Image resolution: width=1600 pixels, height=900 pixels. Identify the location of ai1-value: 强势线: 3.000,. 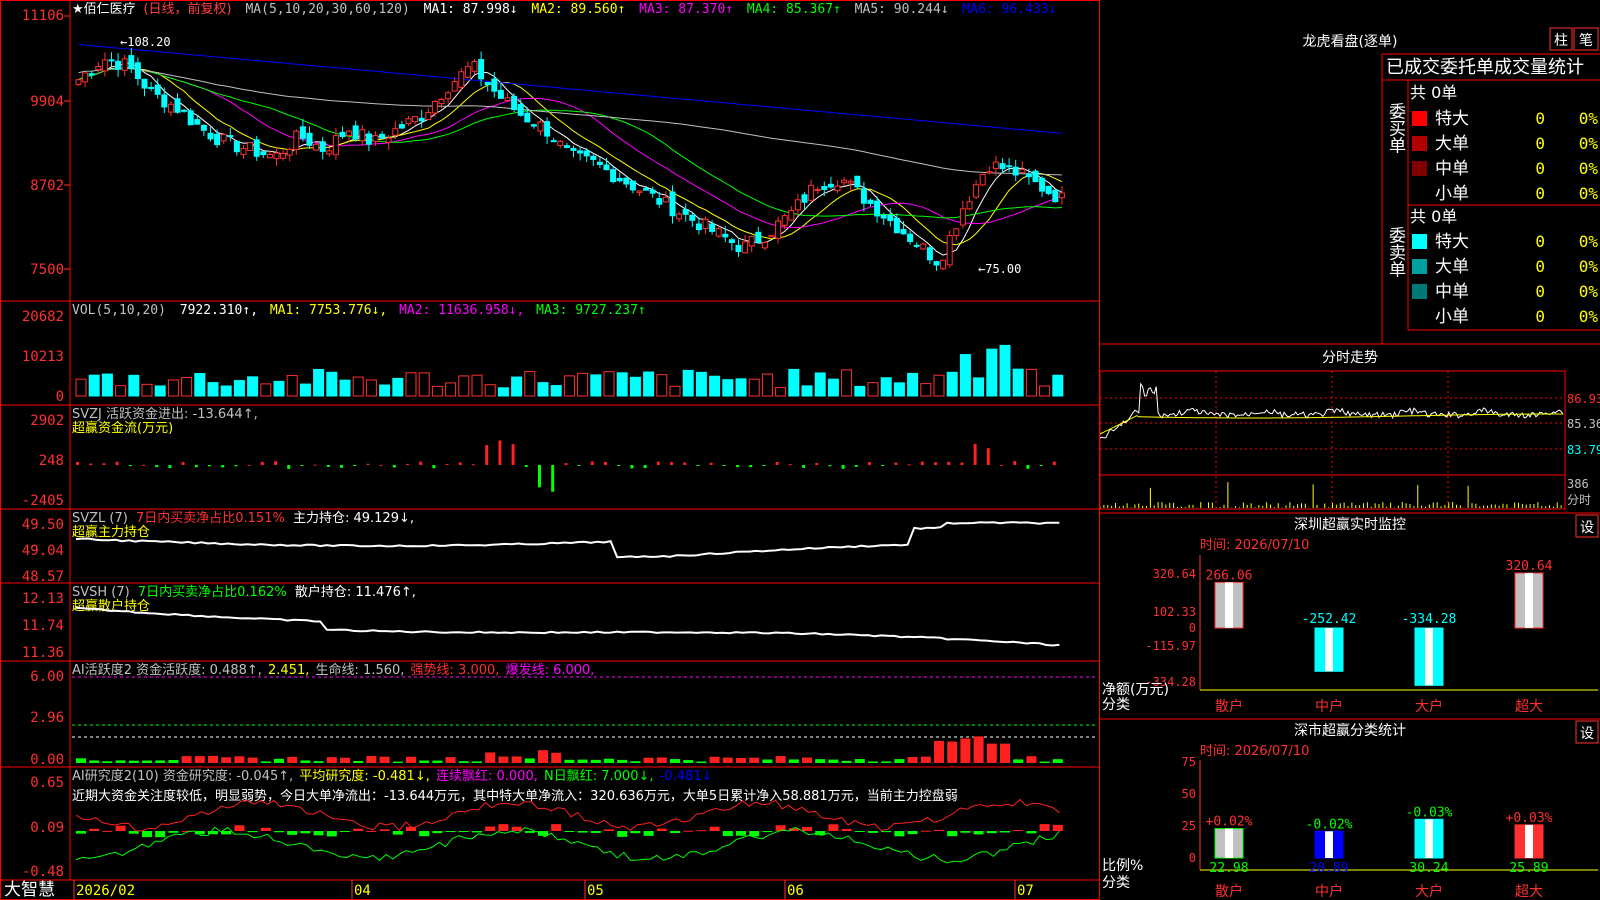
(455, 670).